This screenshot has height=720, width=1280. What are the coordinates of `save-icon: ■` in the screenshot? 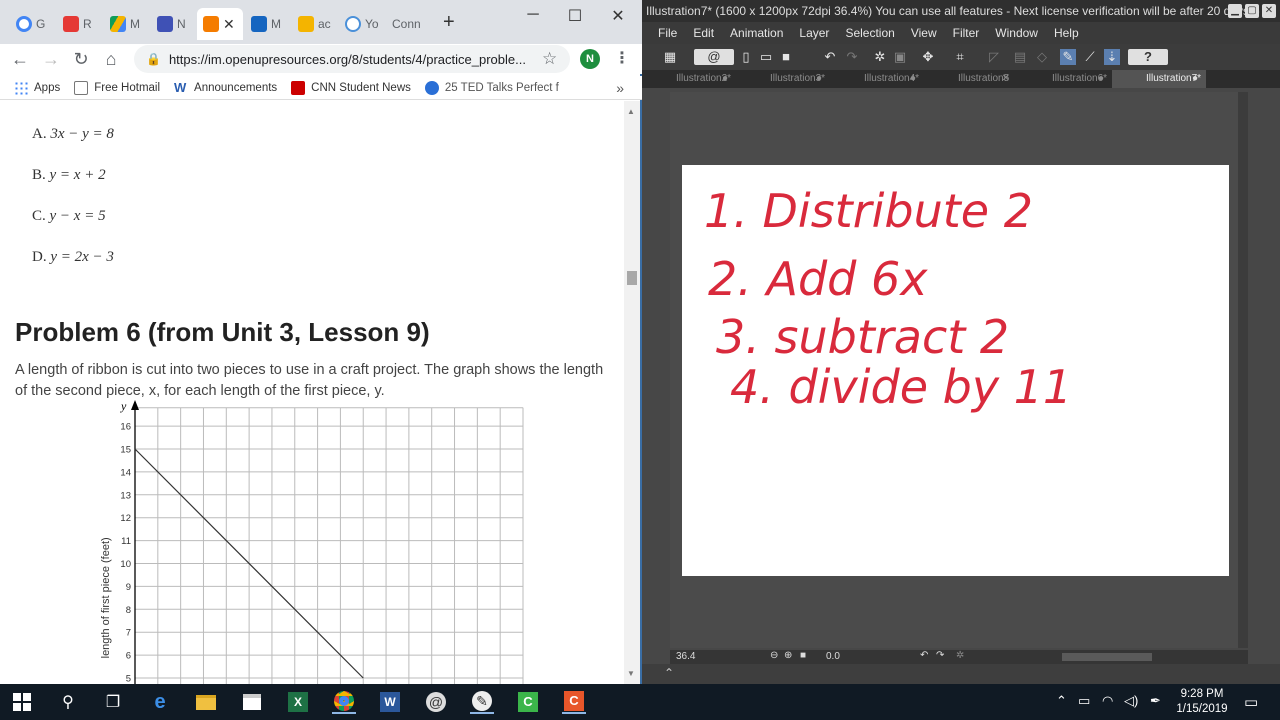 It's located at (786, 57).